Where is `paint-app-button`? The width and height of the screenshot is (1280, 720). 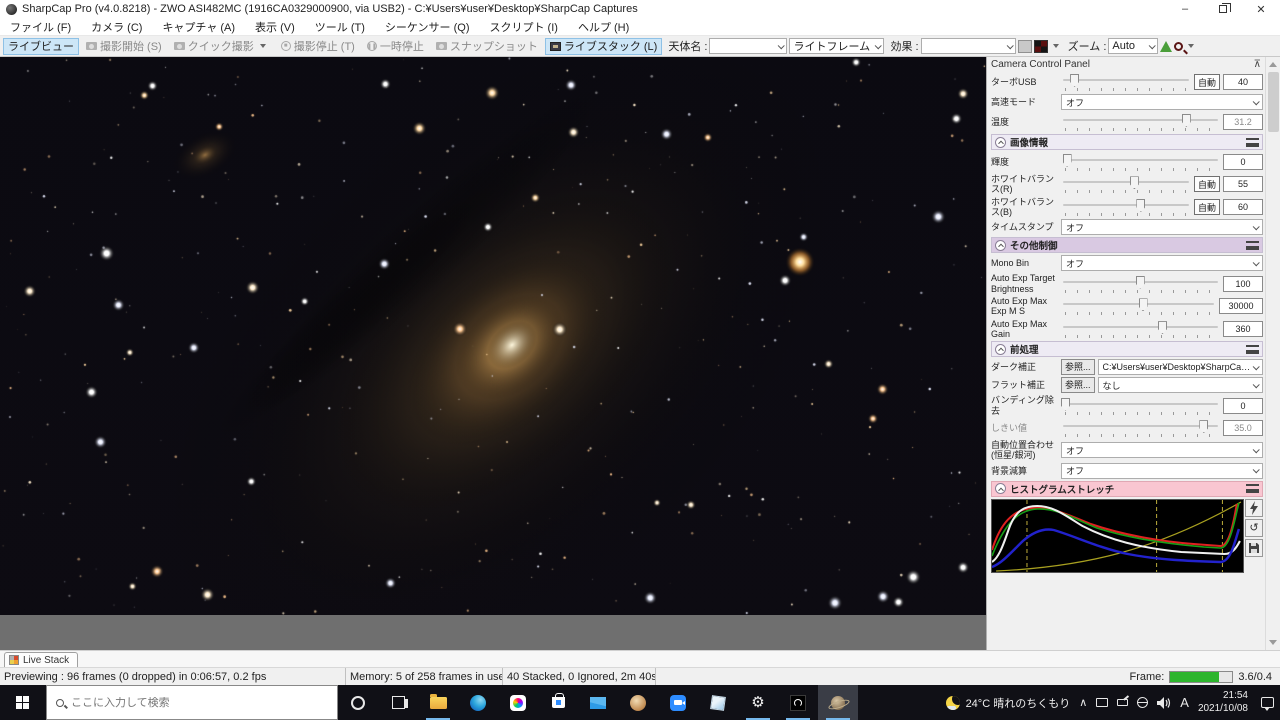 paint-app-button is located at coordinates (638, 702).